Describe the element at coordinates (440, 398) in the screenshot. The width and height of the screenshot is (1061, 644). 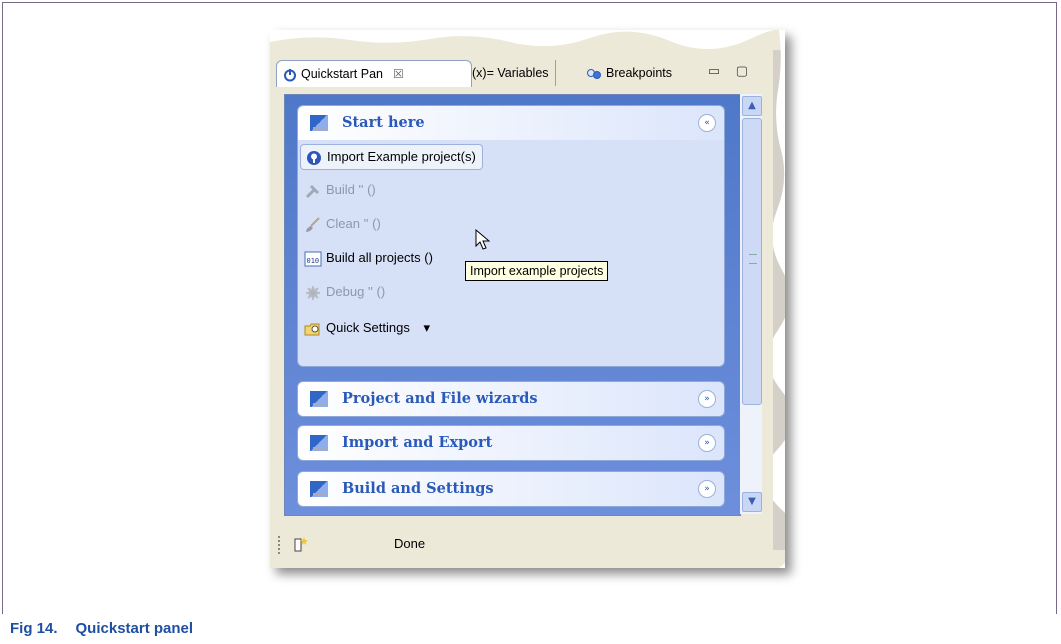
I see `section-title: Project and File wizards` at that location.